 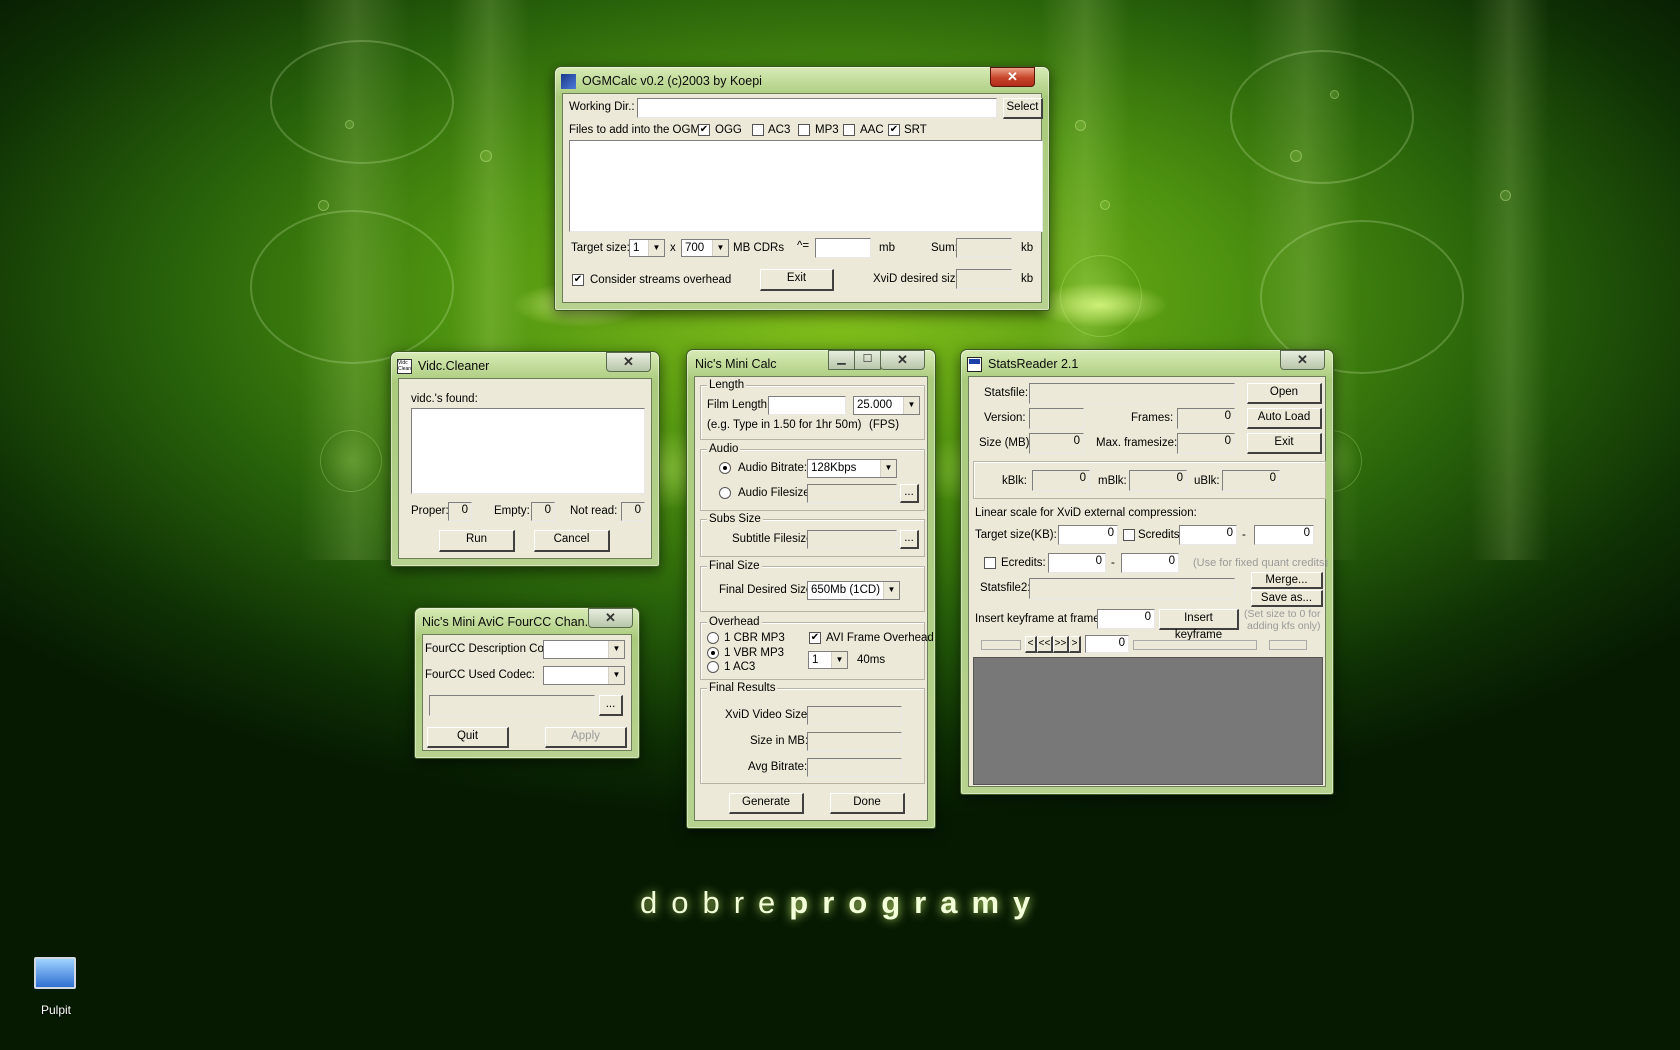 I want to click on files-listbox, so click(x=806, y=186).